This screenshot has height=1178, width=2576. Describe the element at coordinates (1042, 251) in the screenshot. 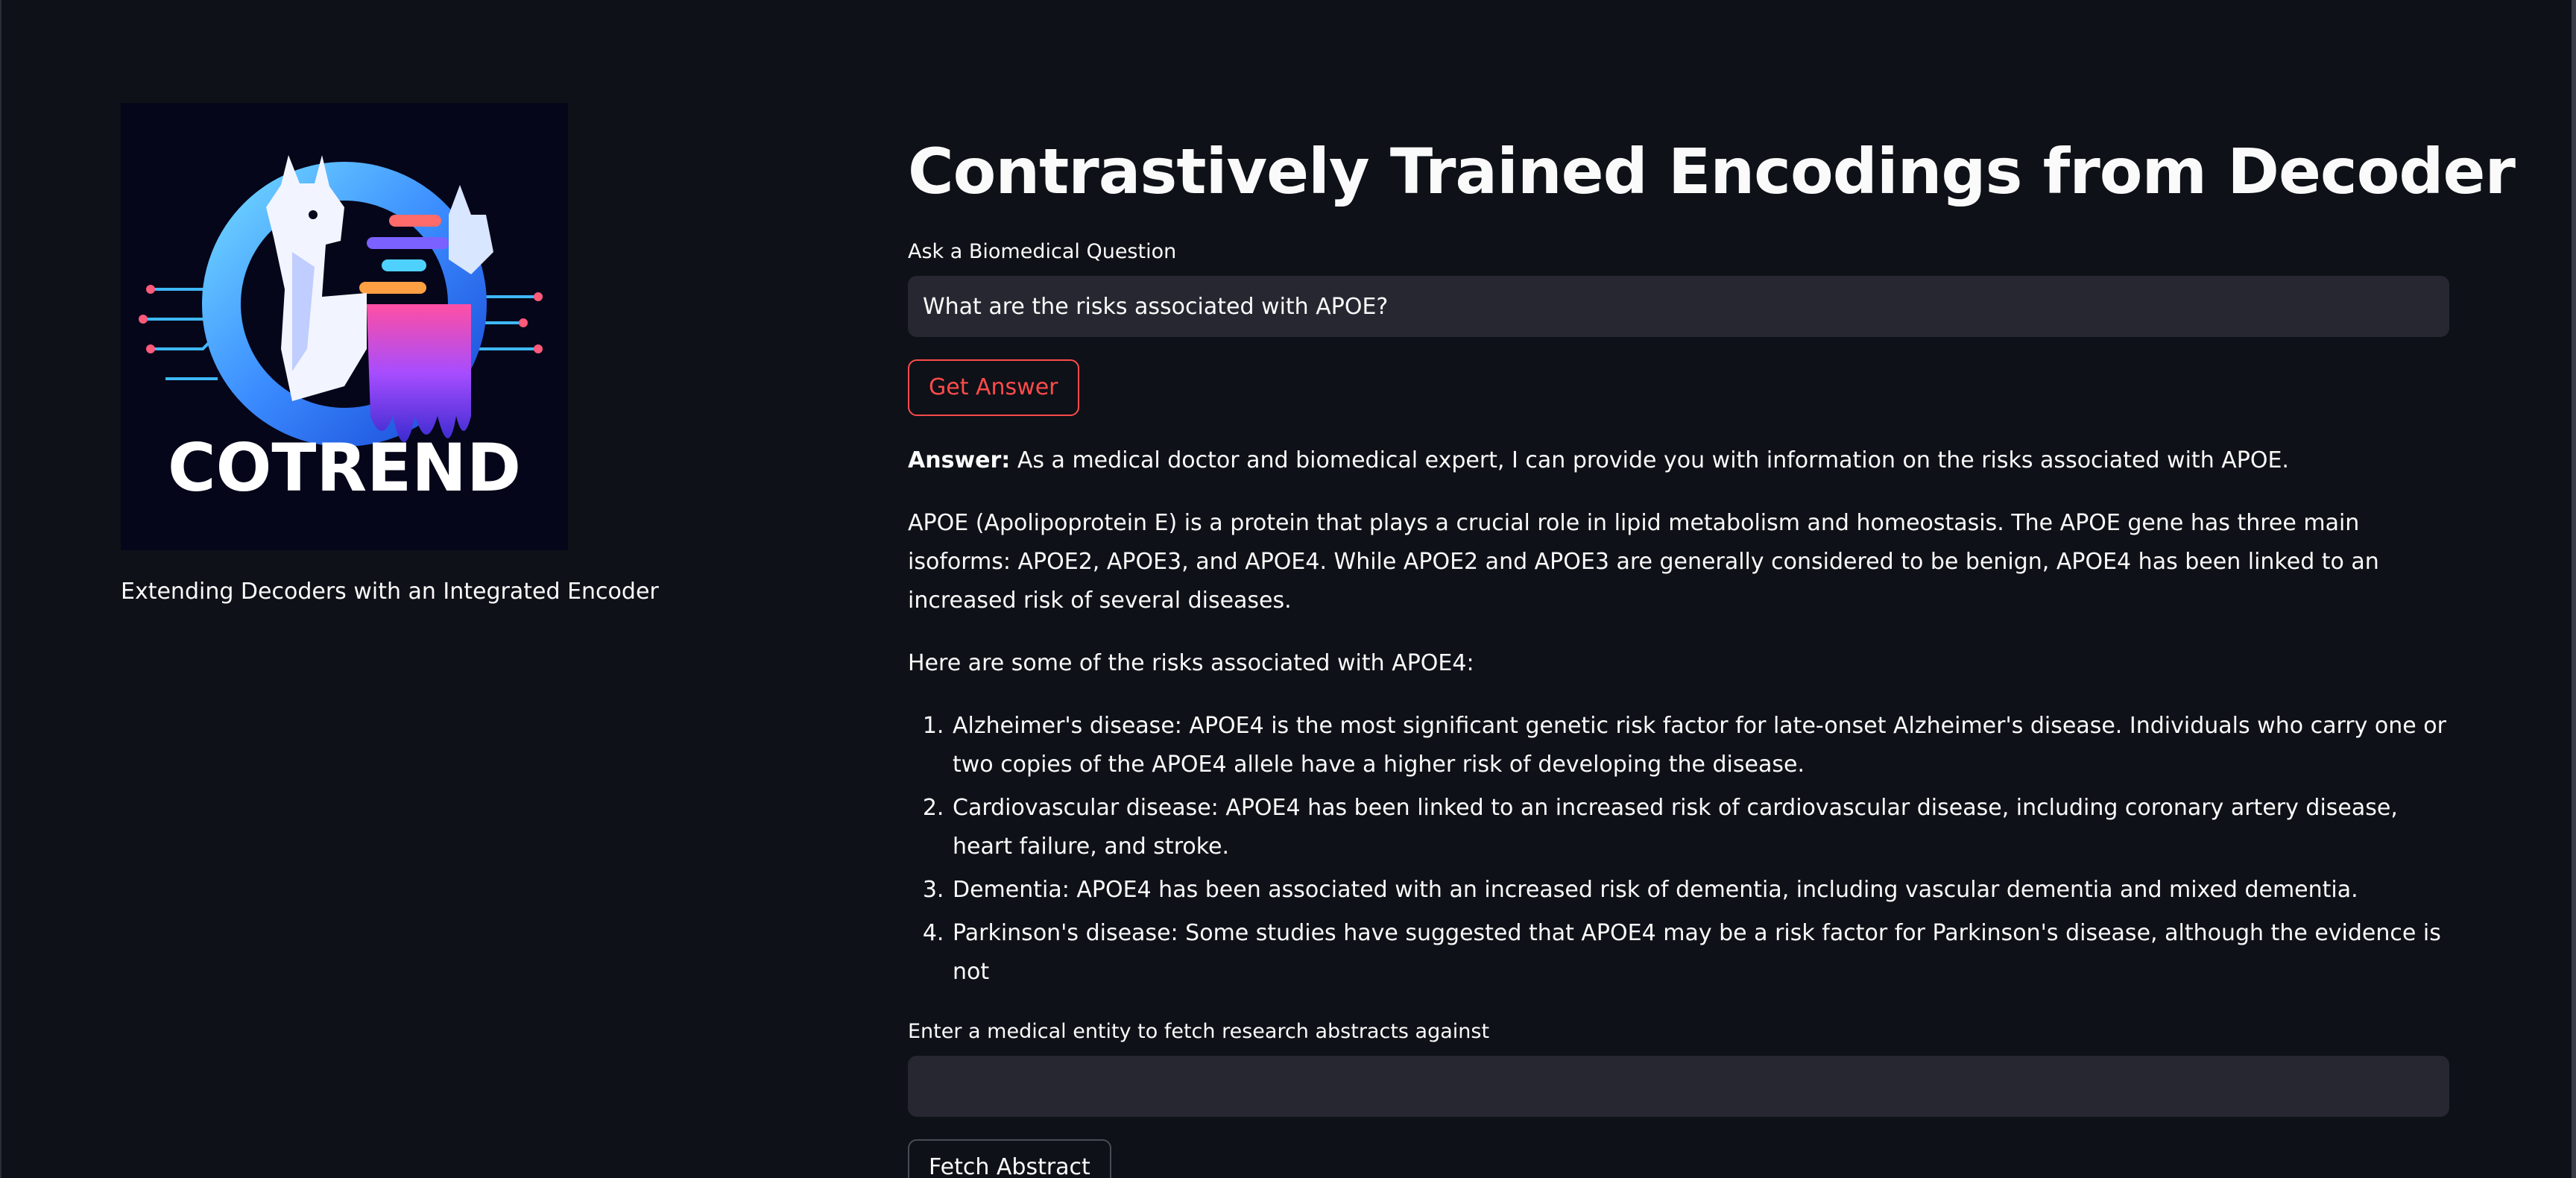

I see `question-label: Ask a Biomedical Question` at that location.